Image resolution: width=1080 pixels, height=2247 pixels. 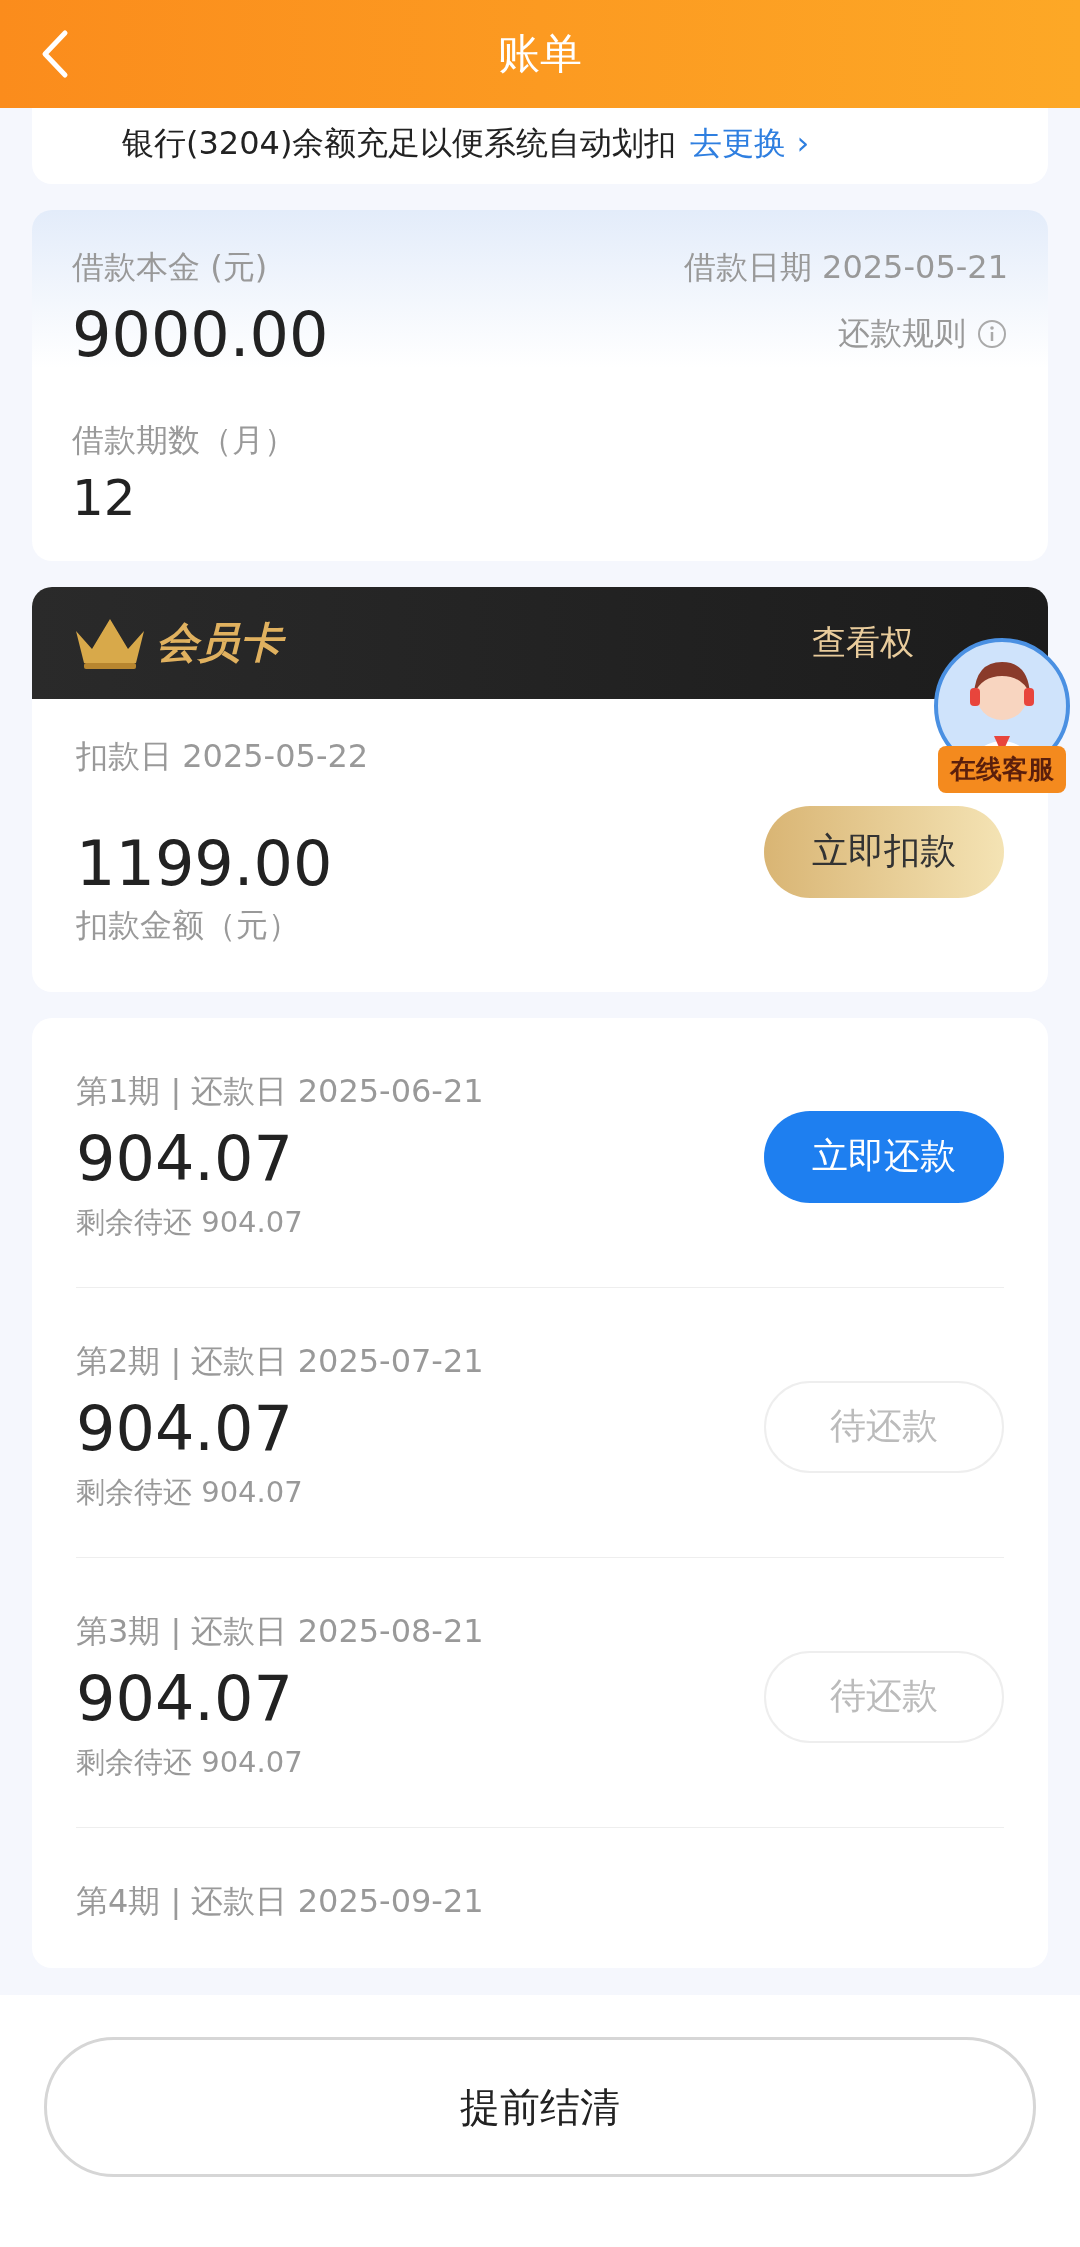 I want to click on installment-title: 第2期 | 还款日 2025-07-21, so click(x=280, y=1361).